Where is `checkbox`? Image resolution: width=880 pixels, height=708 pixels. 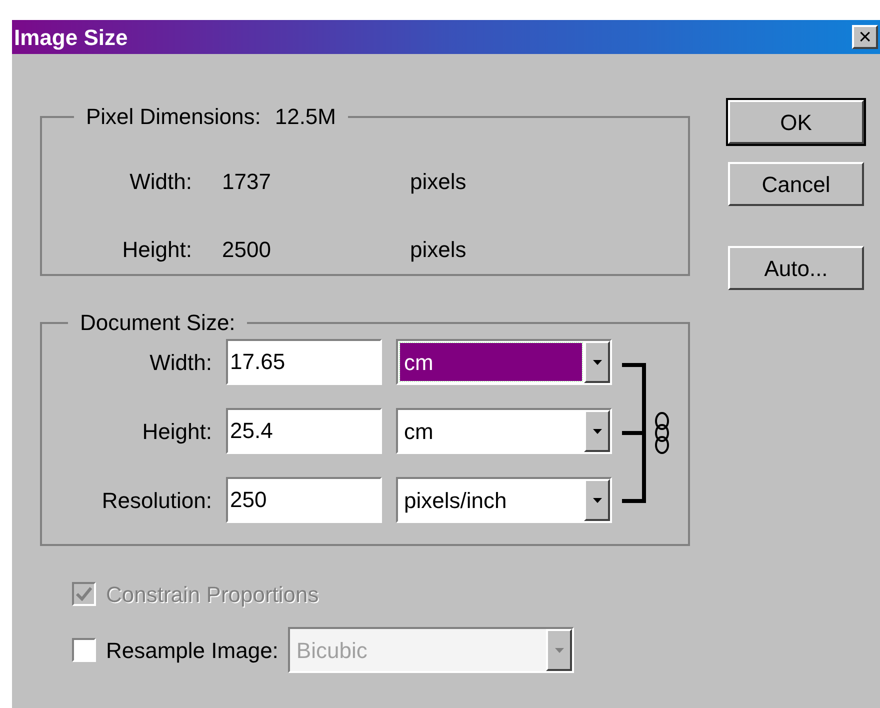 checkbox is located at coordinates (84, 650).